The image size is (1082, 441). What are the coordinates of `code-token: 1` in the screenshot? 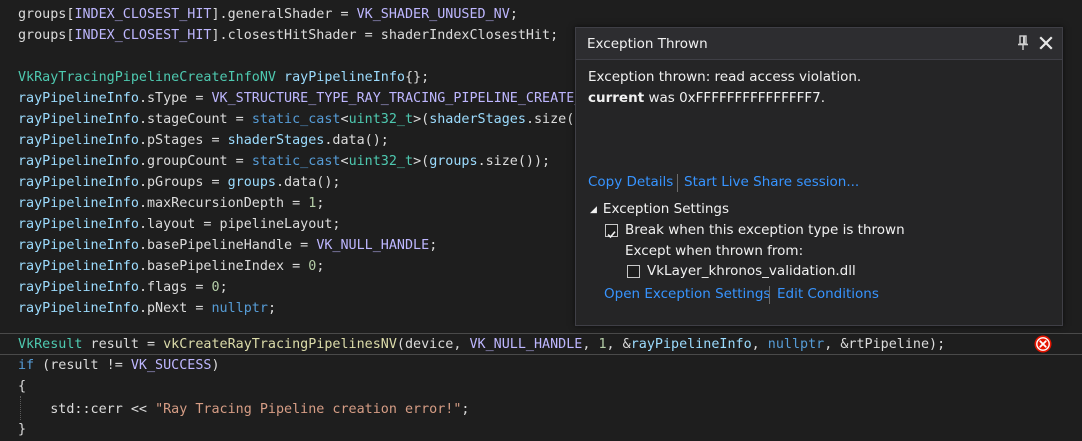 It's located at (602, 344).